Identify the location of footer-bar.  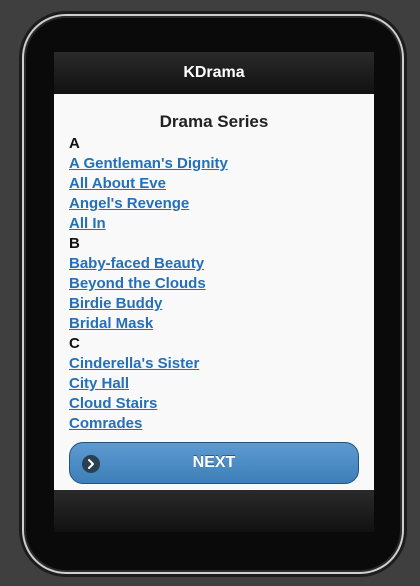
(214, 511).